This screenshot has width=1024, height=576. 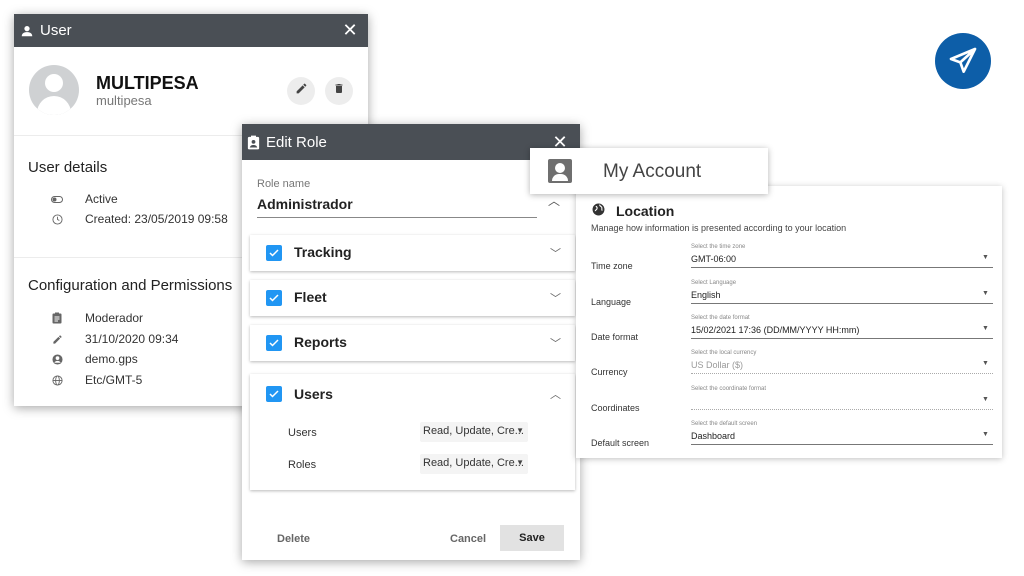 I want to click on select-hint: Select the time zone, so click(x=718, y=247).